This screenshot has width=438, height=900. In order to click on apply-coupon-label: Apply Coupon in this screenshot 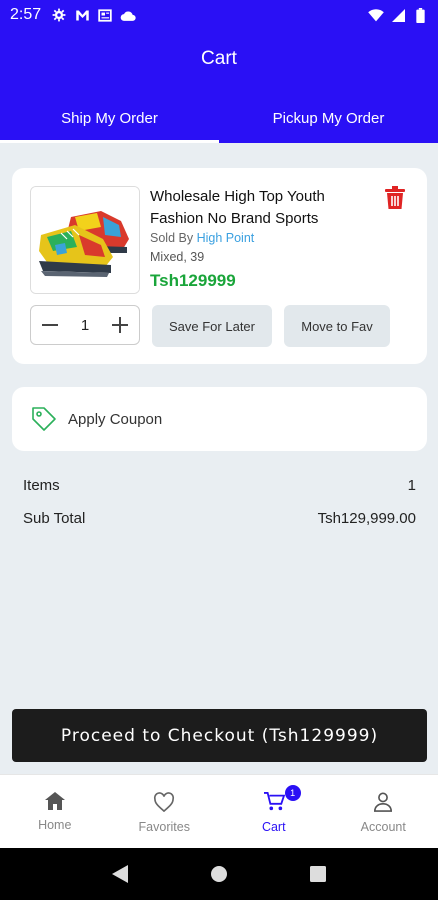, I will do `click(115, 419)`.